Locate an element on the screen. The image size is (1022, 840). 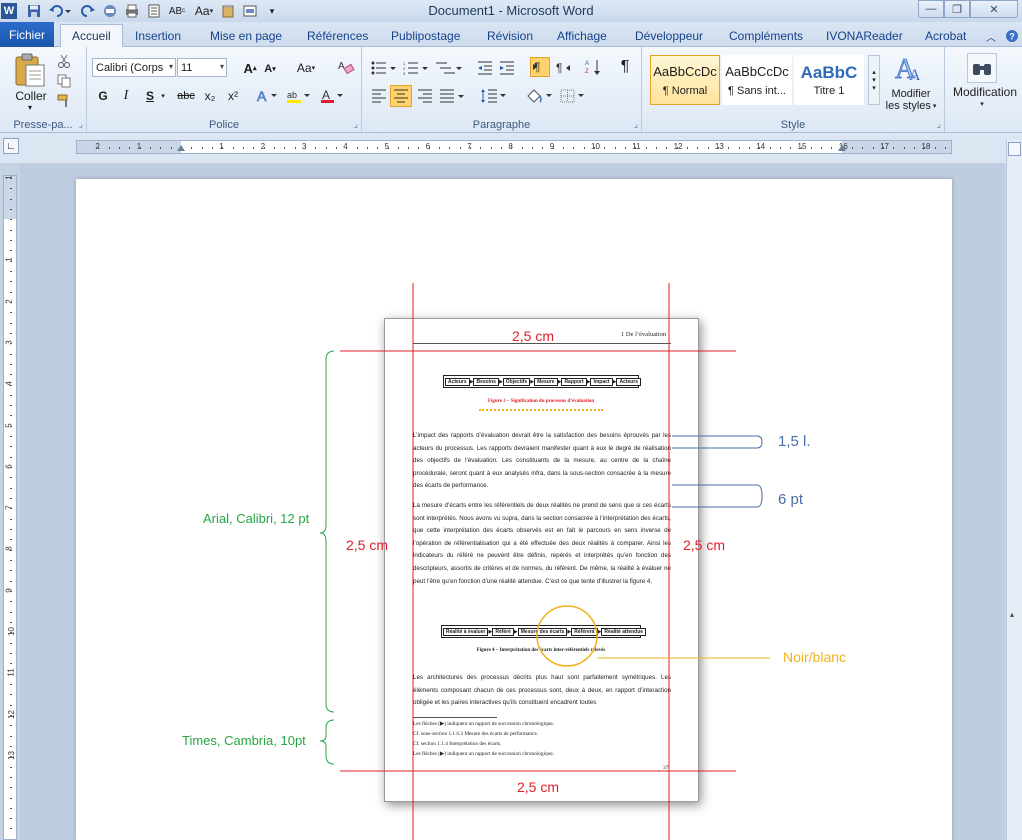
thumb-figure3-underline is located at coordinates (541, 410).